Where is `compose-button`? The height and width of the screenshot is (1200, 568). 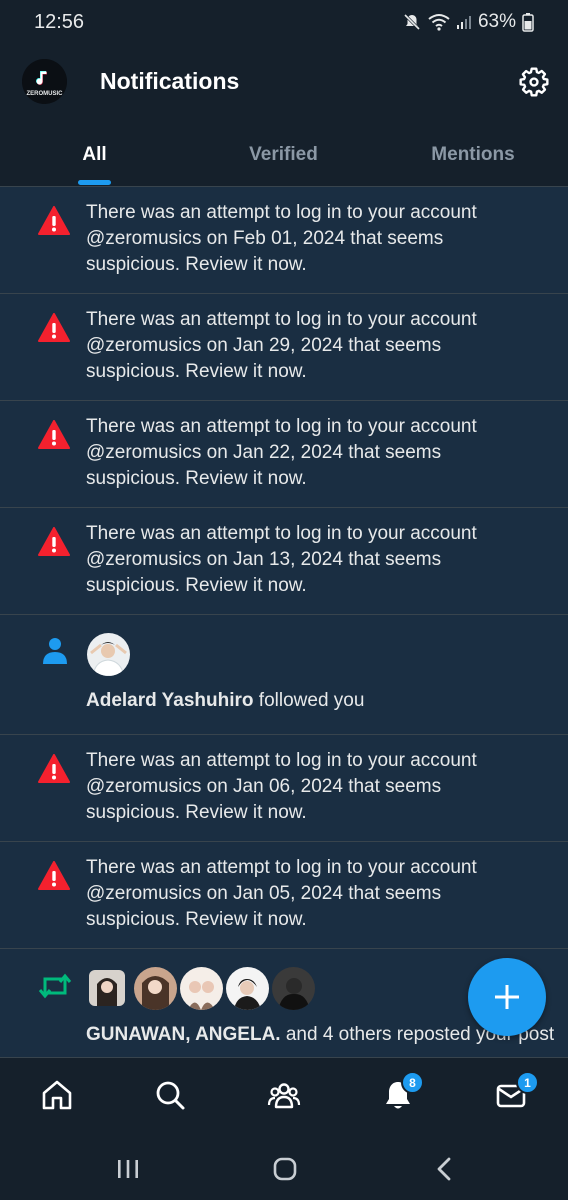
compose-button is located at coordinates (507, 997).